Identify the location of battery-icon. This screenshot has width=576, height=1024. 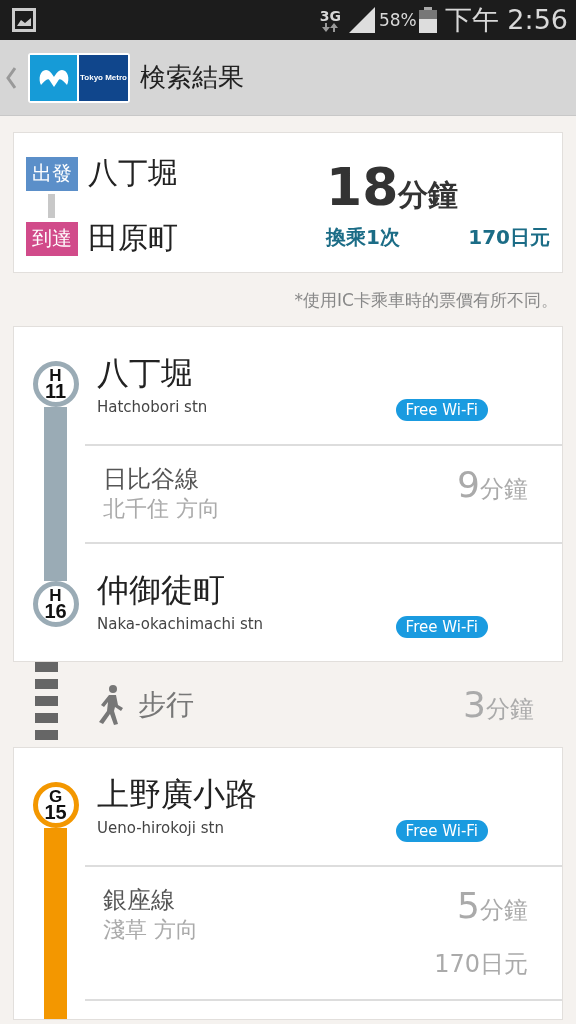
(427, 20).